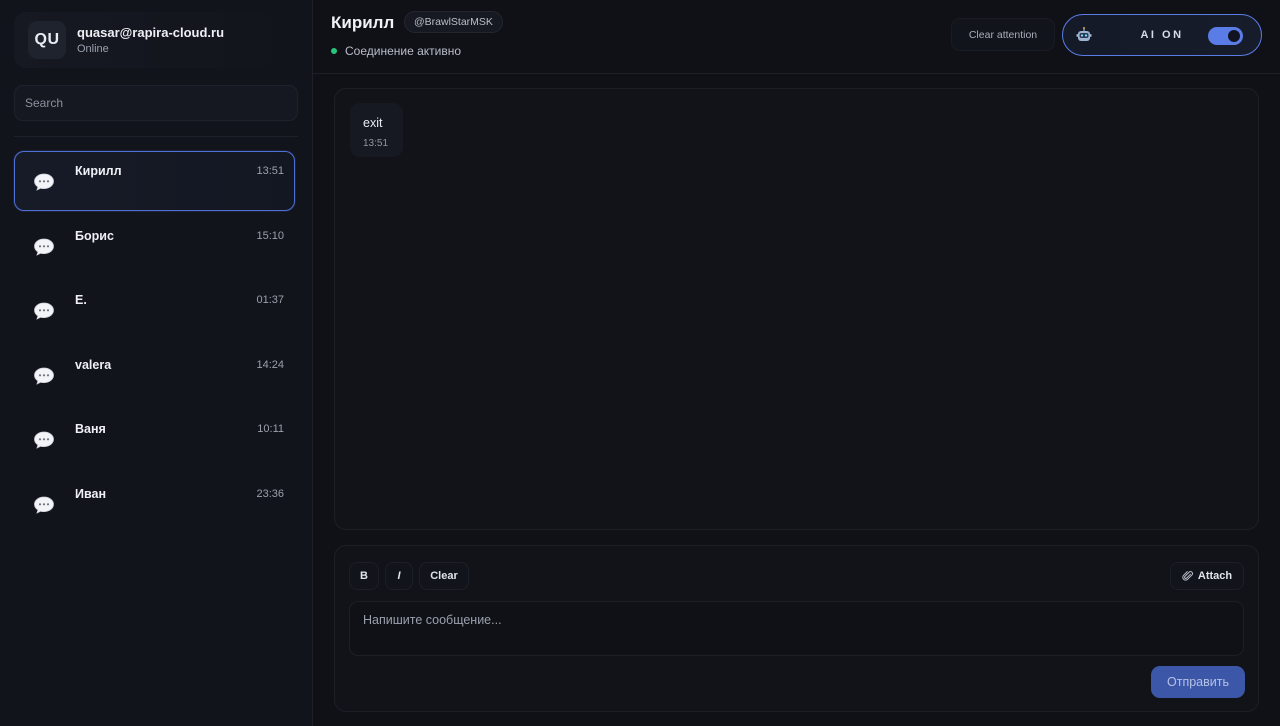  What do you see at coordinates (373, 123) in the screenshot?
I see `message-text: exit` at bounding box center [373, 123].